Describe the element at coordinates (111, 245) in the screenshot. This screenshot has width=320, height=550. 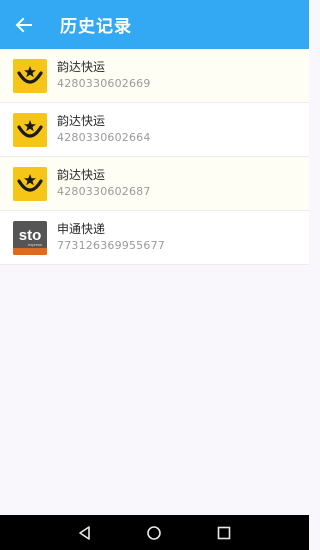
I see `tracking-number: 773126369955677` at that location.